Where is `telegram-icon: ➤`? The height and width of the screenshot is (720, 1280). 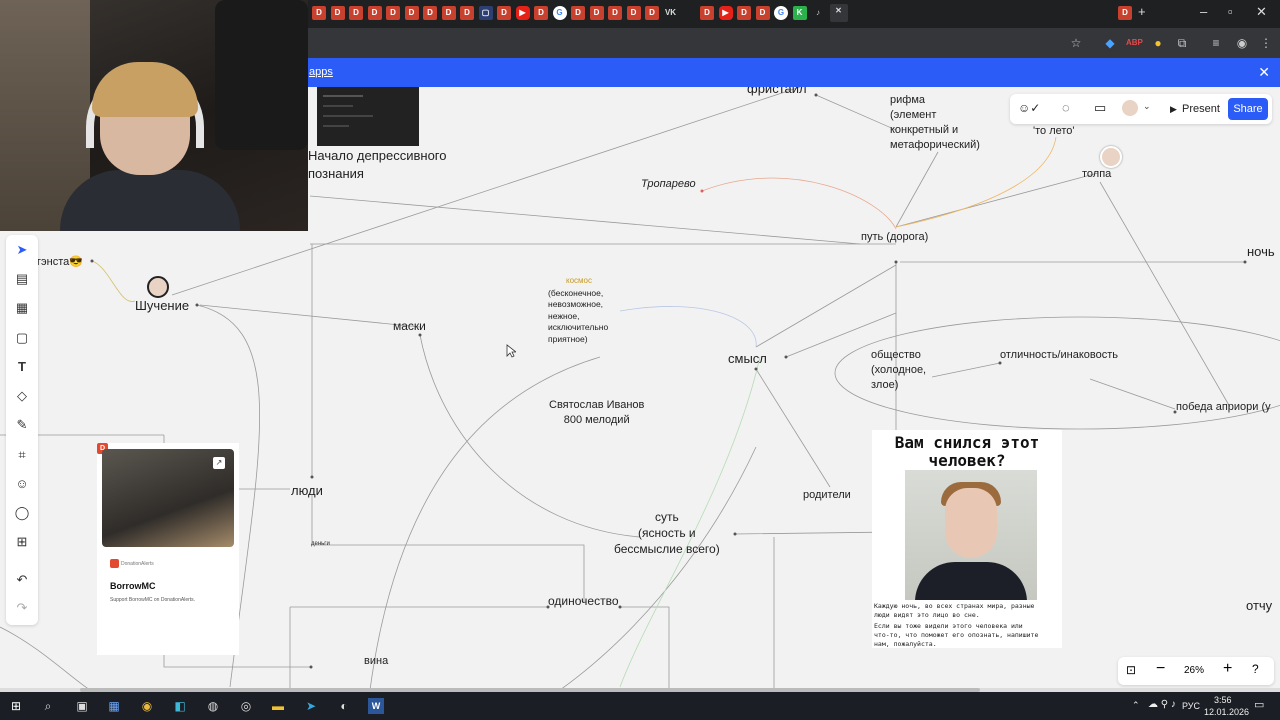
telegram-icon: ➤ is located at coordinates (311, 706).